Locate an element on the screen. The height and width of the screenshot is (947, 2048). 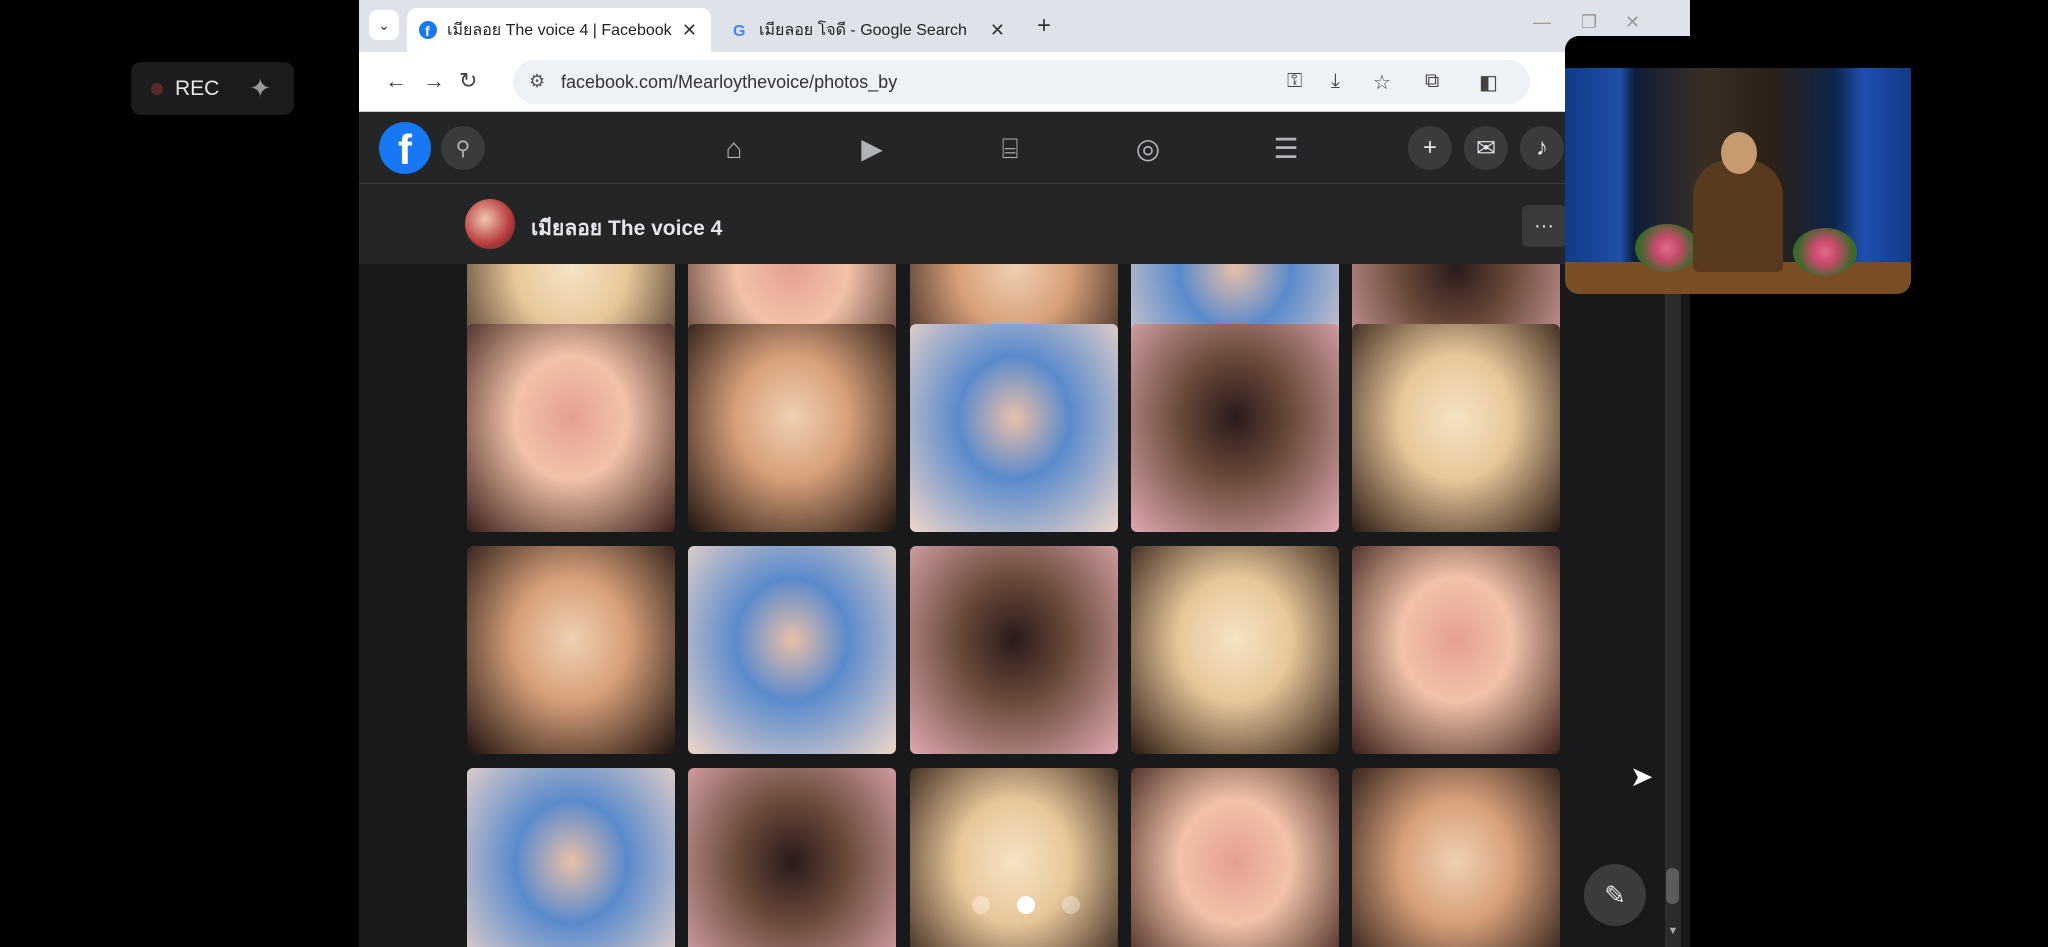
tab-search-button: ⌄ is located at coordinates (384, 25).